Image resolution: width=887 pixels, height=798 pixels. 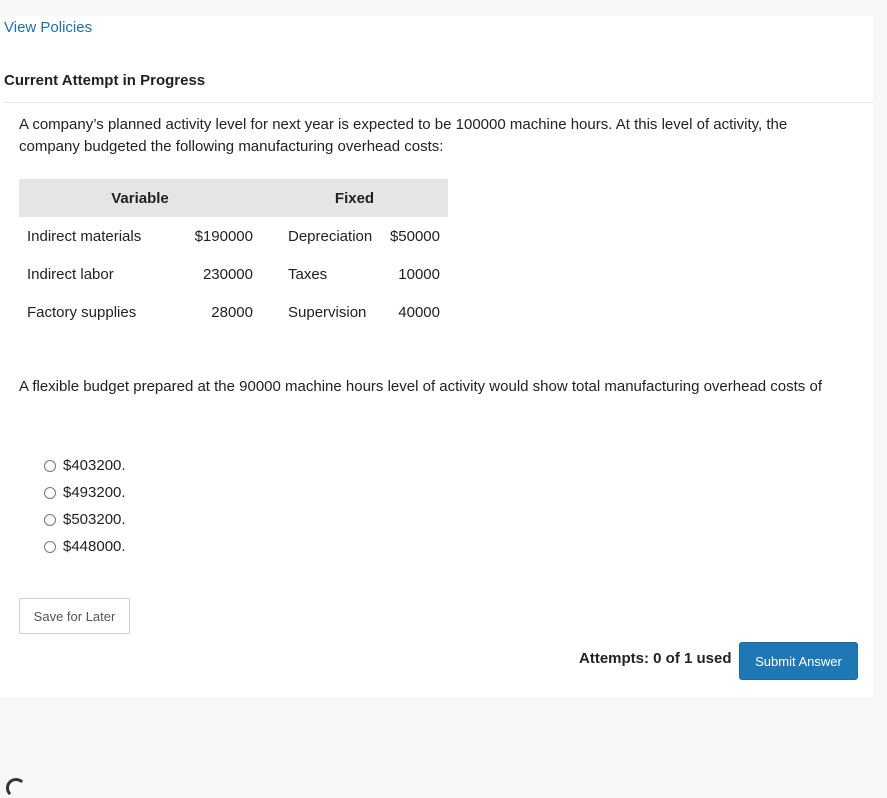 I want to click on fixed-cost-value: 40000, so click(x=419, y=312).